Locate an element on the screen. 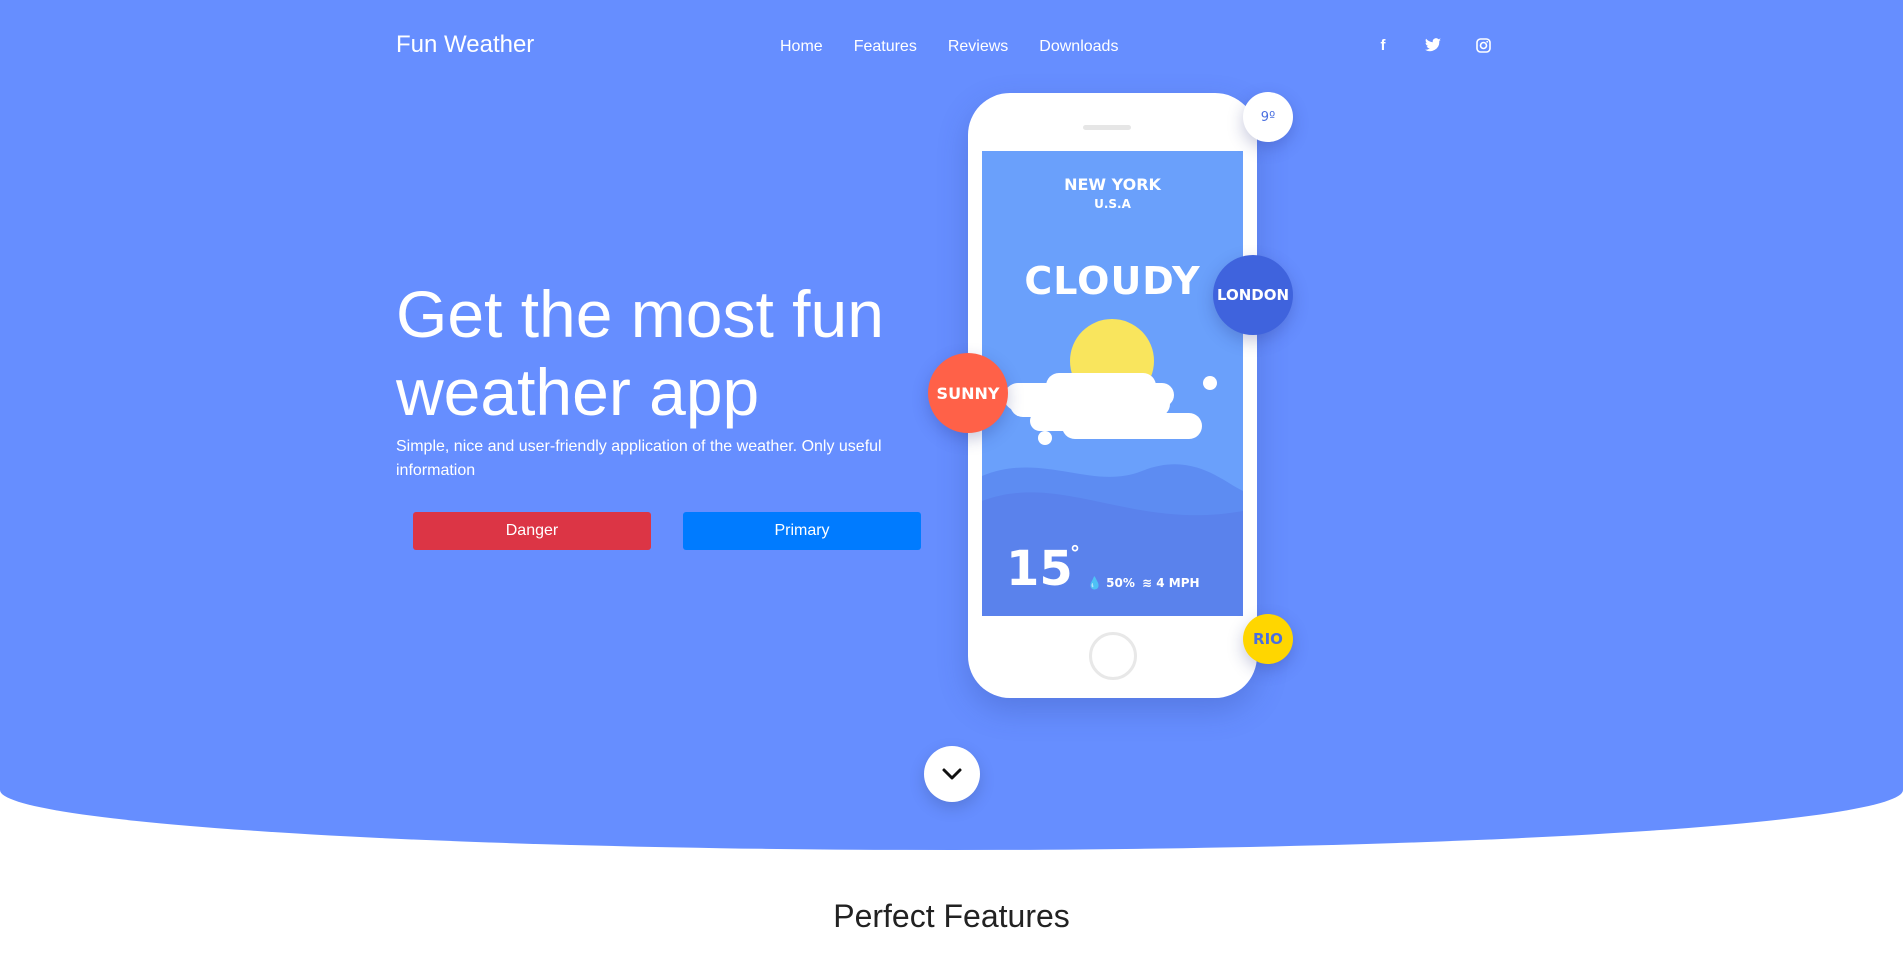 The width and height of the screenshot is (1903, 976). phone-mockup: NEW YORK U.S.A CLOUDY 15 ° 💧 50% ≋ 4 MPH is located at coordinates (1112, 395).